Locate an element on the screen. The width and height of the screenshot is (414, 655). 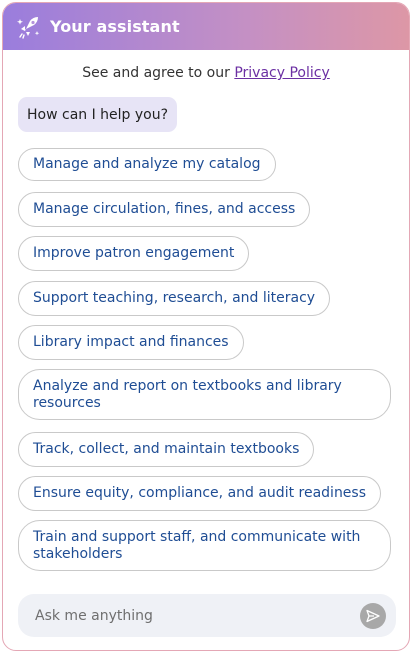
greeting-message: How can I help you? is located at coordinates (98, 114).